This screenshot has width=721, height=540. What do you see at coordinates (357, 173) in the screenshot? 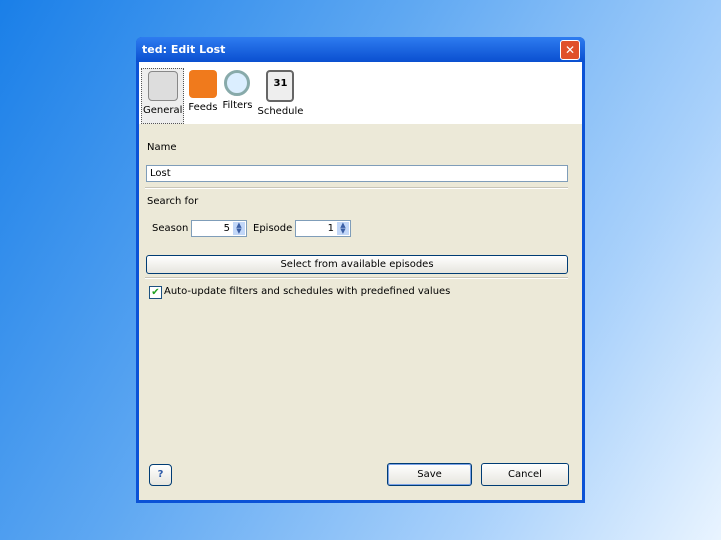
I see `name-input: Lost` at bounding box center [357, 173].